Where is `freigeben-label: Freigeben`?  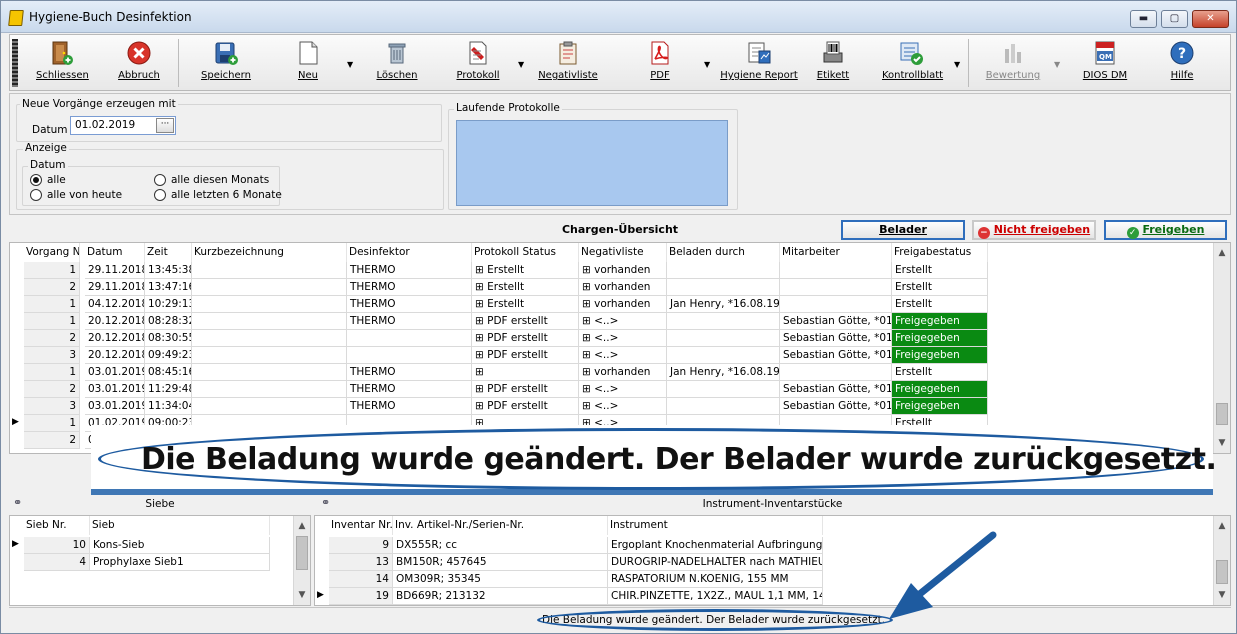 freigeben-label: Freigeben is located at coordinates (1173, 229).